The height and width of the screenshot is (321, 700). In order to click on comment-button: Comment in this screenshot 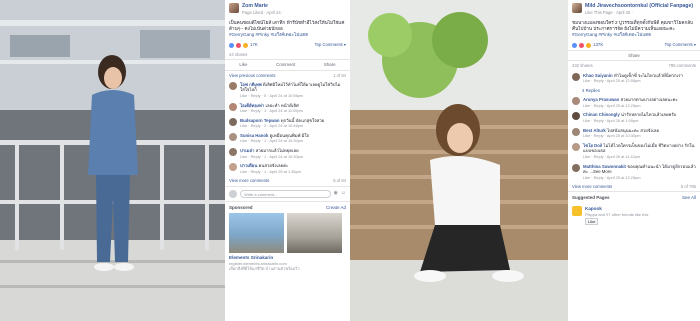, I will do `click(285, 65)`.